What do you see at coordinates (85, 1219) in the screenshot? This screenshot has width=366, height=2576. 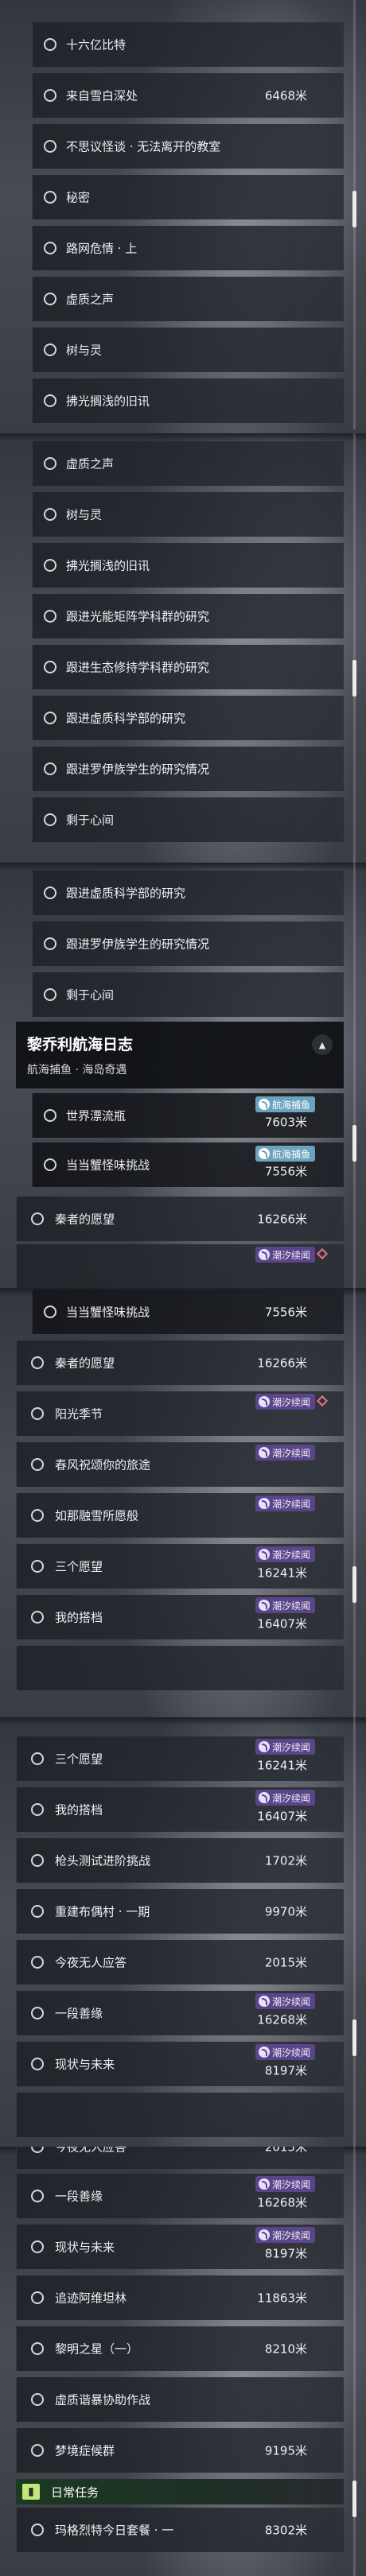 I see `quest-title: 秦者的愿望` at bounding box center [85, 1219].